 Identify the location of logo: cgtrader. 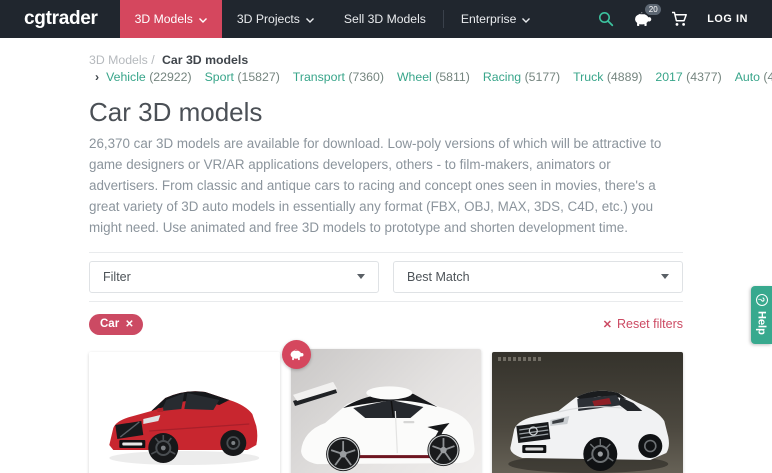
(60, 19).